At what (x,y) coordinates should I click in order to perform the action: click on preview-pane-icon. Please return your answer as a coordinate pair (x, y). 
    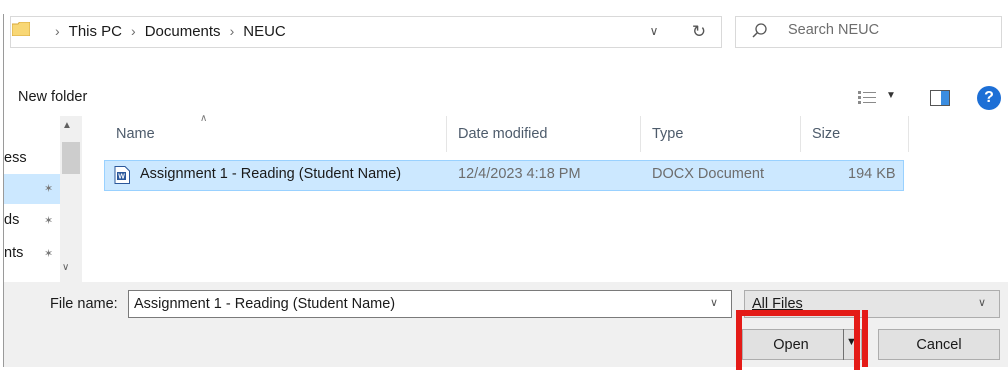
    Looking at the image, I should click on (940, 98).